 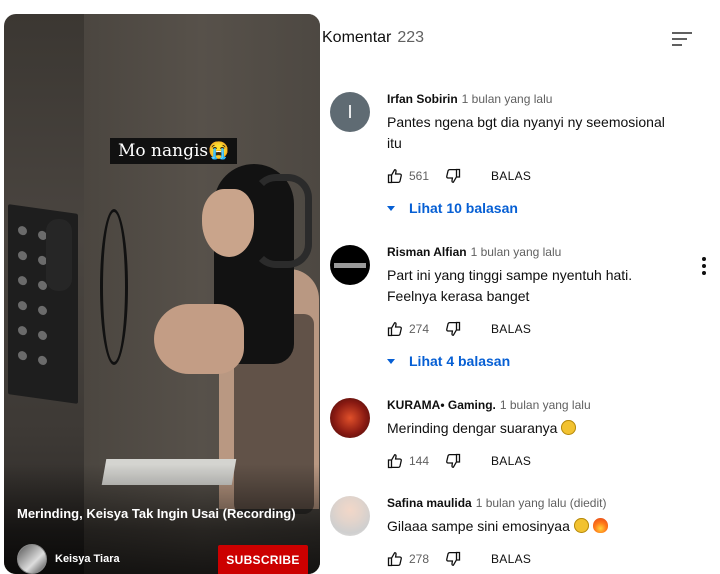 I want to click on comment-actions: 278 BALAS, so click(x=537, y=559).